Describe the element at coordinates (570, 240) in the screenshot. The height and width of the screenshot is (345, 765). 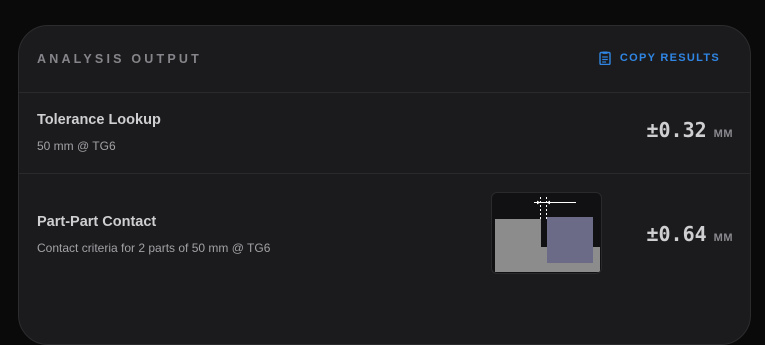
I see `part-b-shape` at that location.